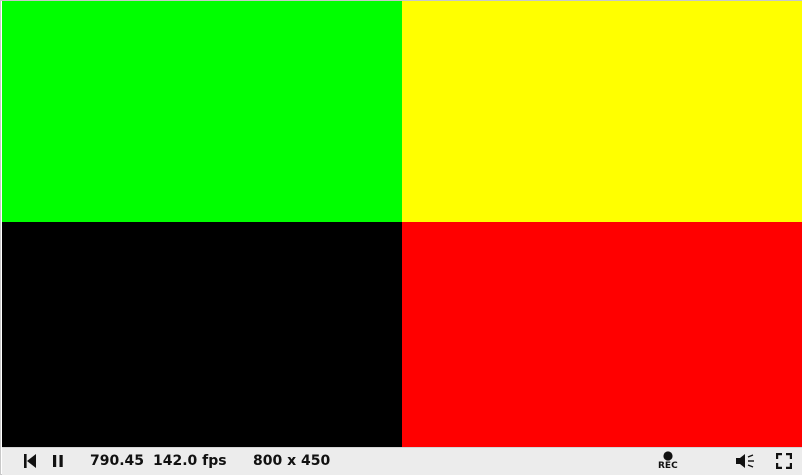 The image size is (802, 475). Describe the element at coordinates (668, 466) in the screenshot. I see `record-label: REC` at that location.